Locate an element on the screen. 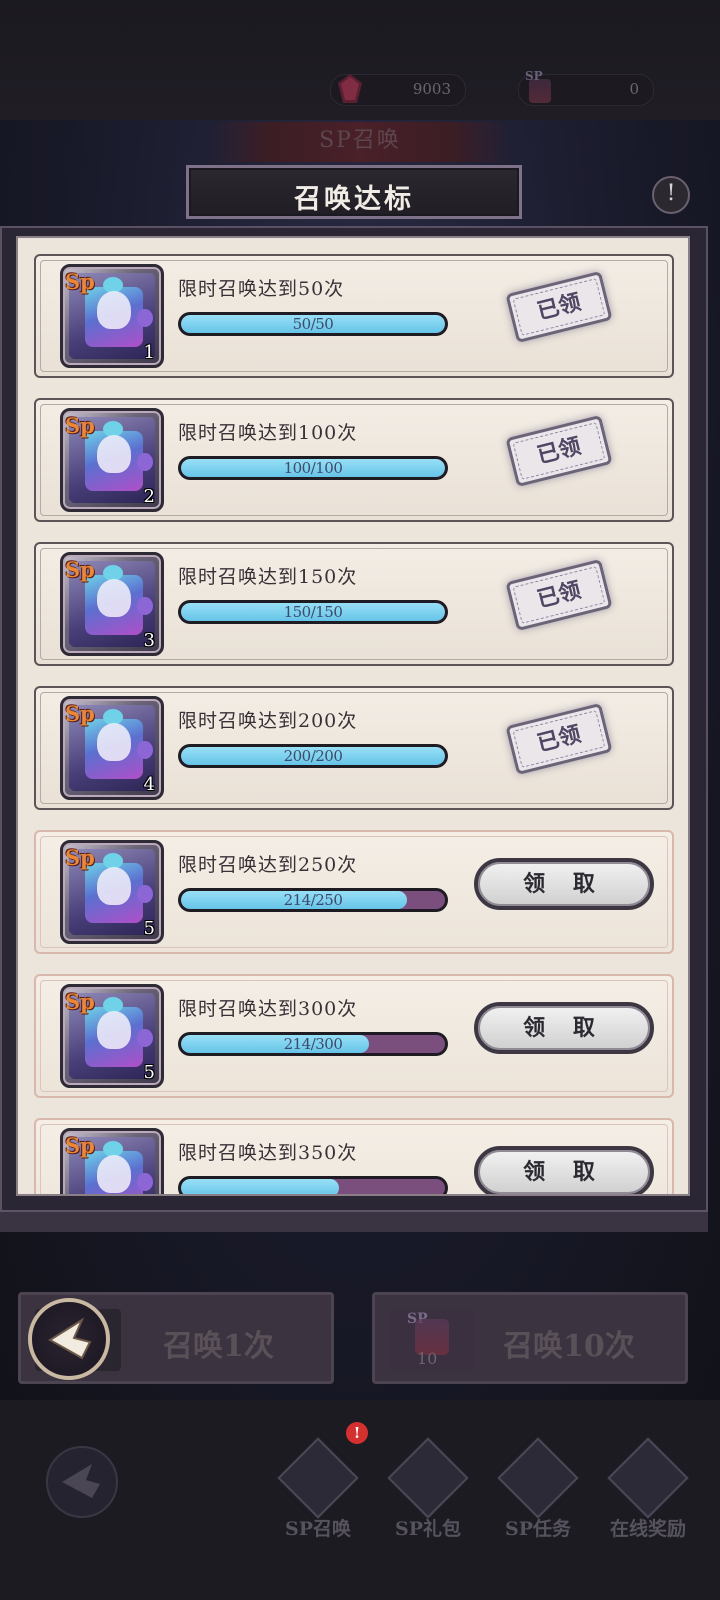 The image size is (720, 1600). alert-badge: ! is located at coordinates (357, 1433).